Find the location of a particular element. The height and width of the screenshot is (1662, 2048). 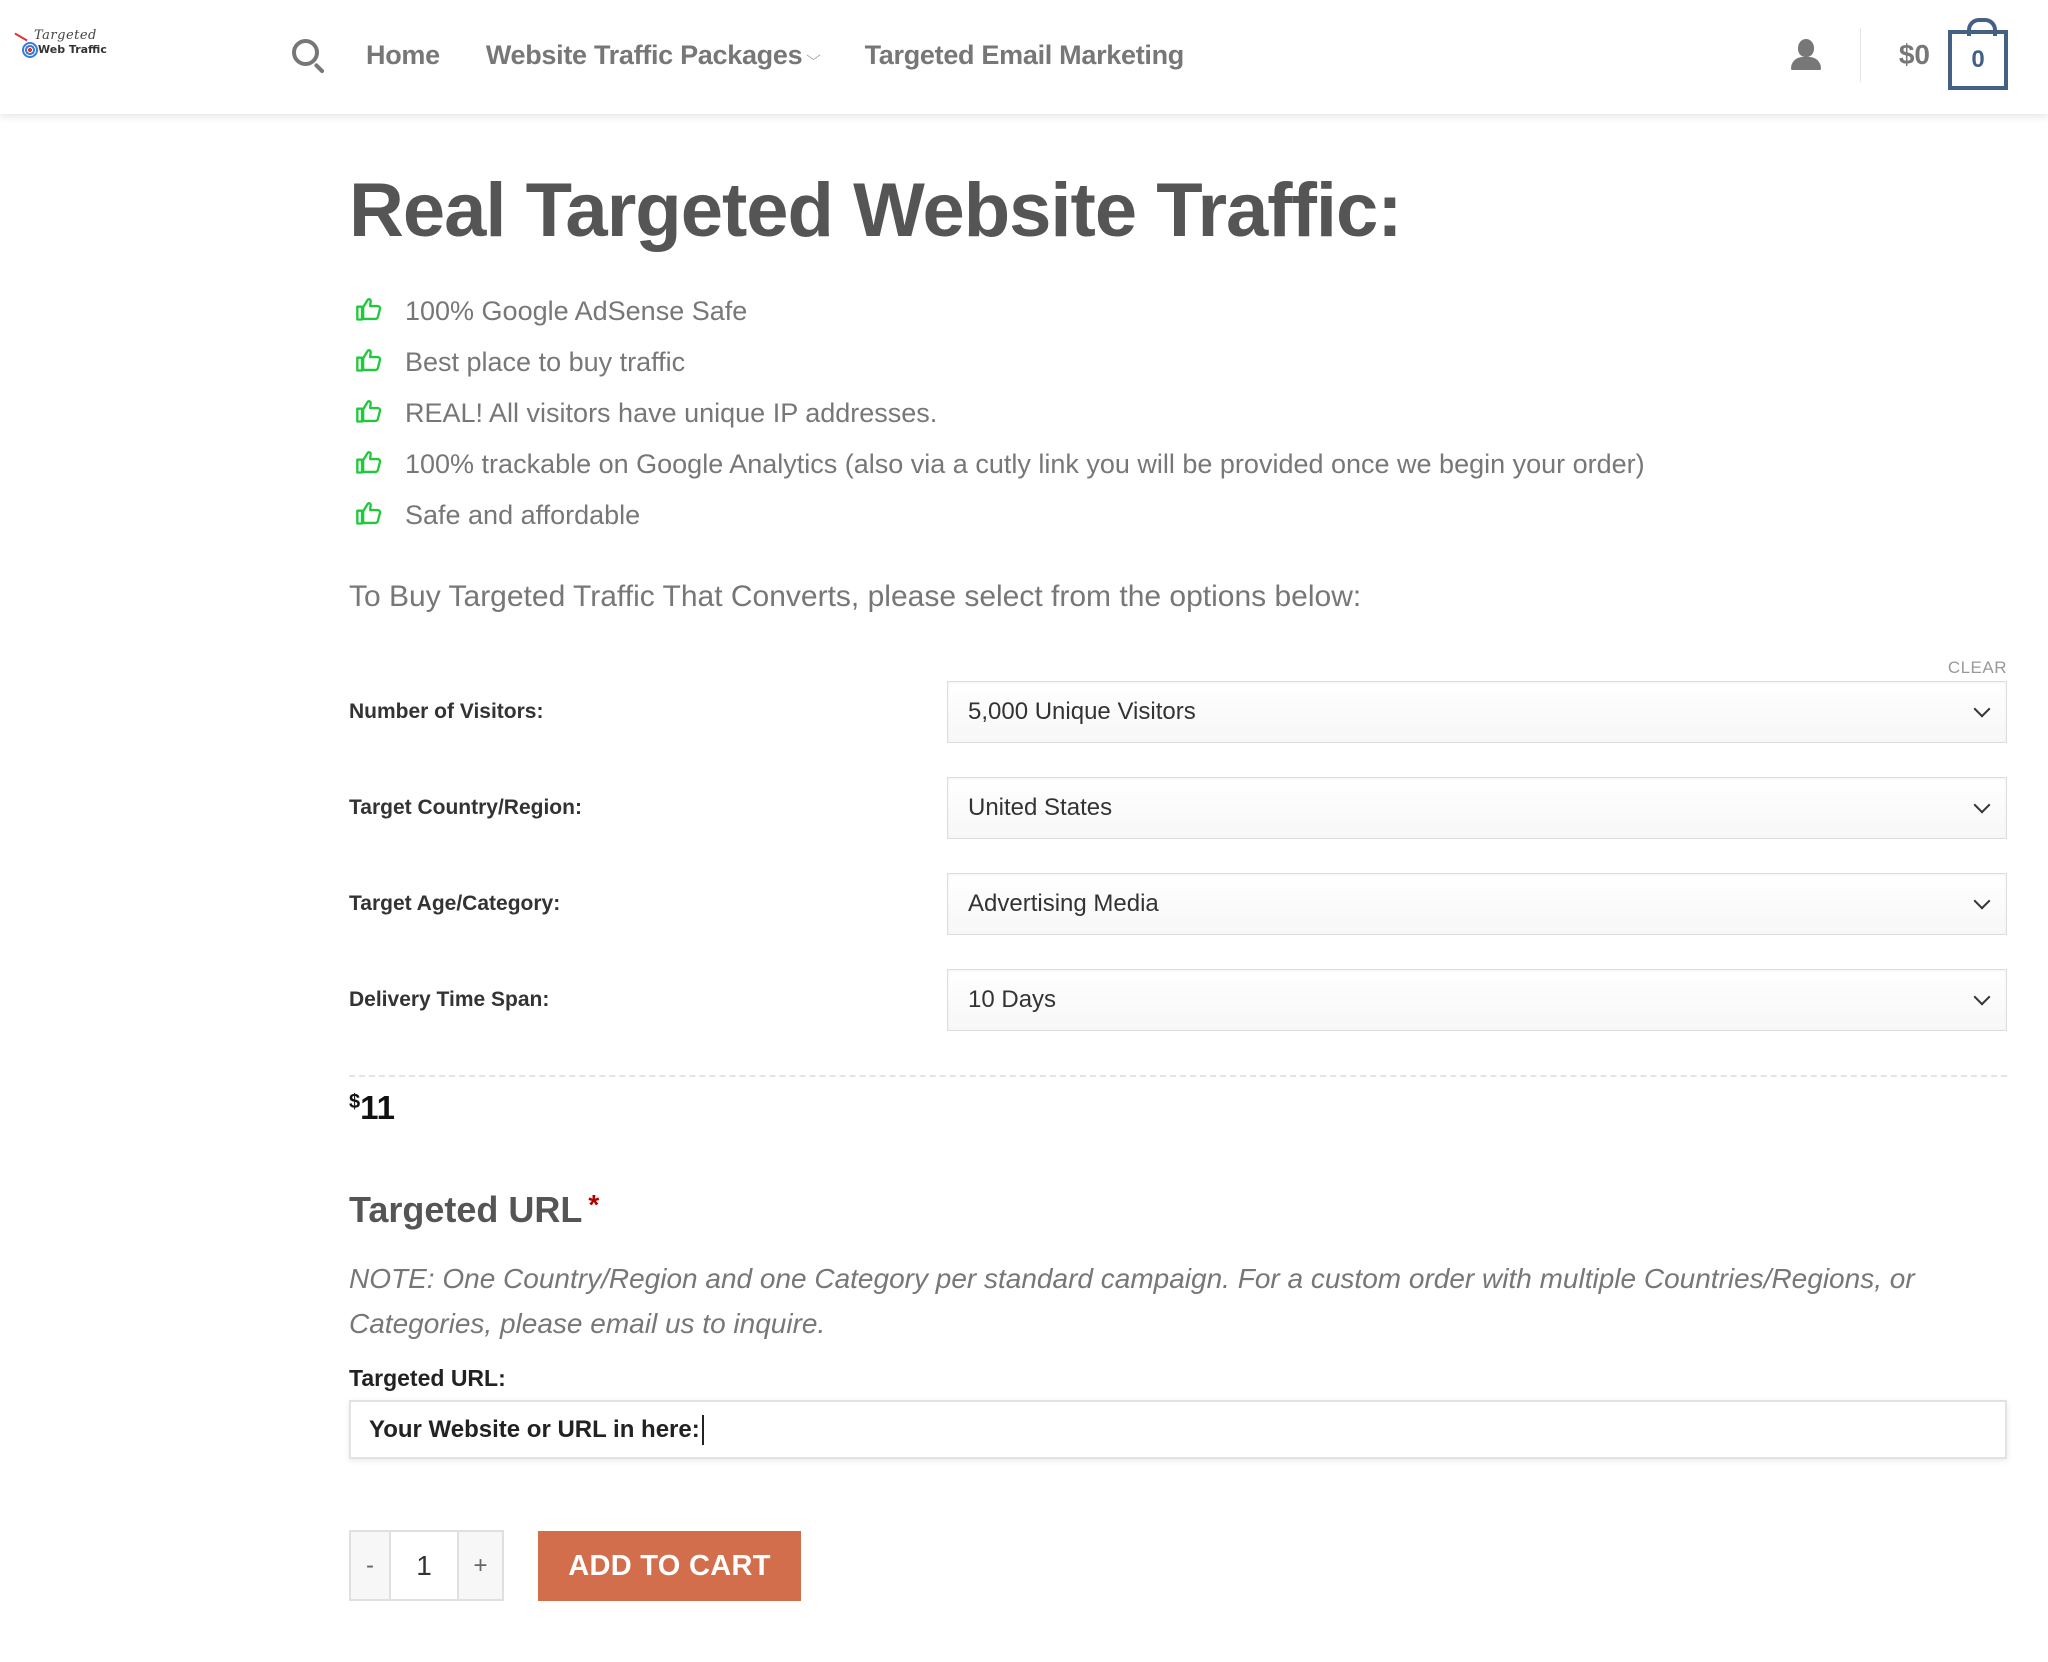

nav-targeted-email-marketing: Targeted Email Marketing is located at coordinates (1024, 55).